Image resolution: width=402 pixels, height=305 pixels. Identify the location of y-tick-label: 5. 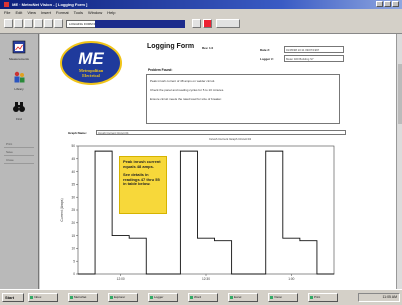
(74, 261).